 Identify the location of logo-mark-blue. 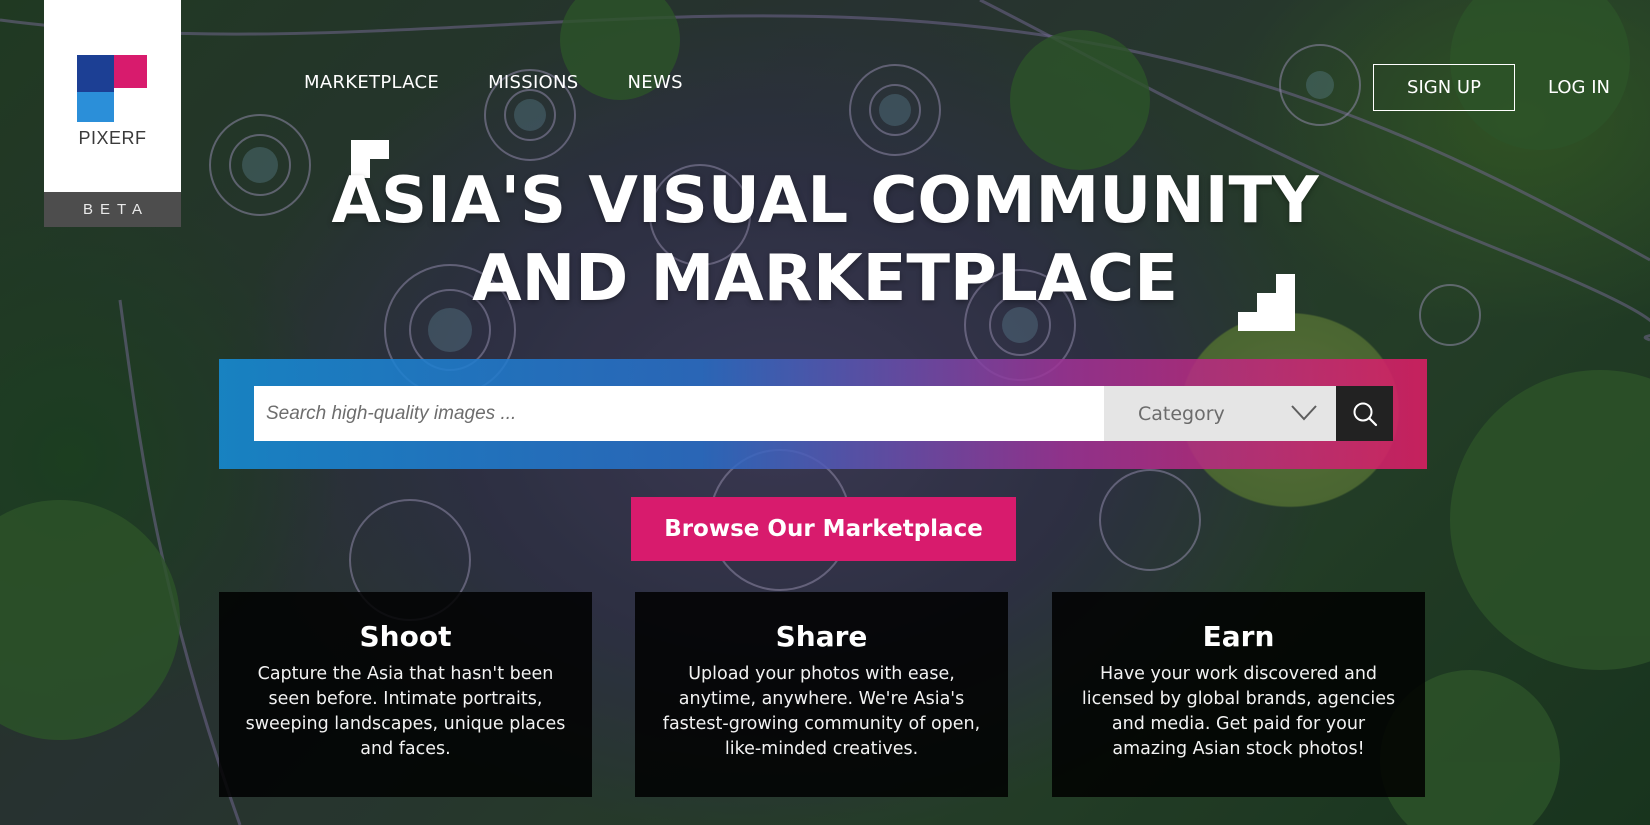
(95, 107).